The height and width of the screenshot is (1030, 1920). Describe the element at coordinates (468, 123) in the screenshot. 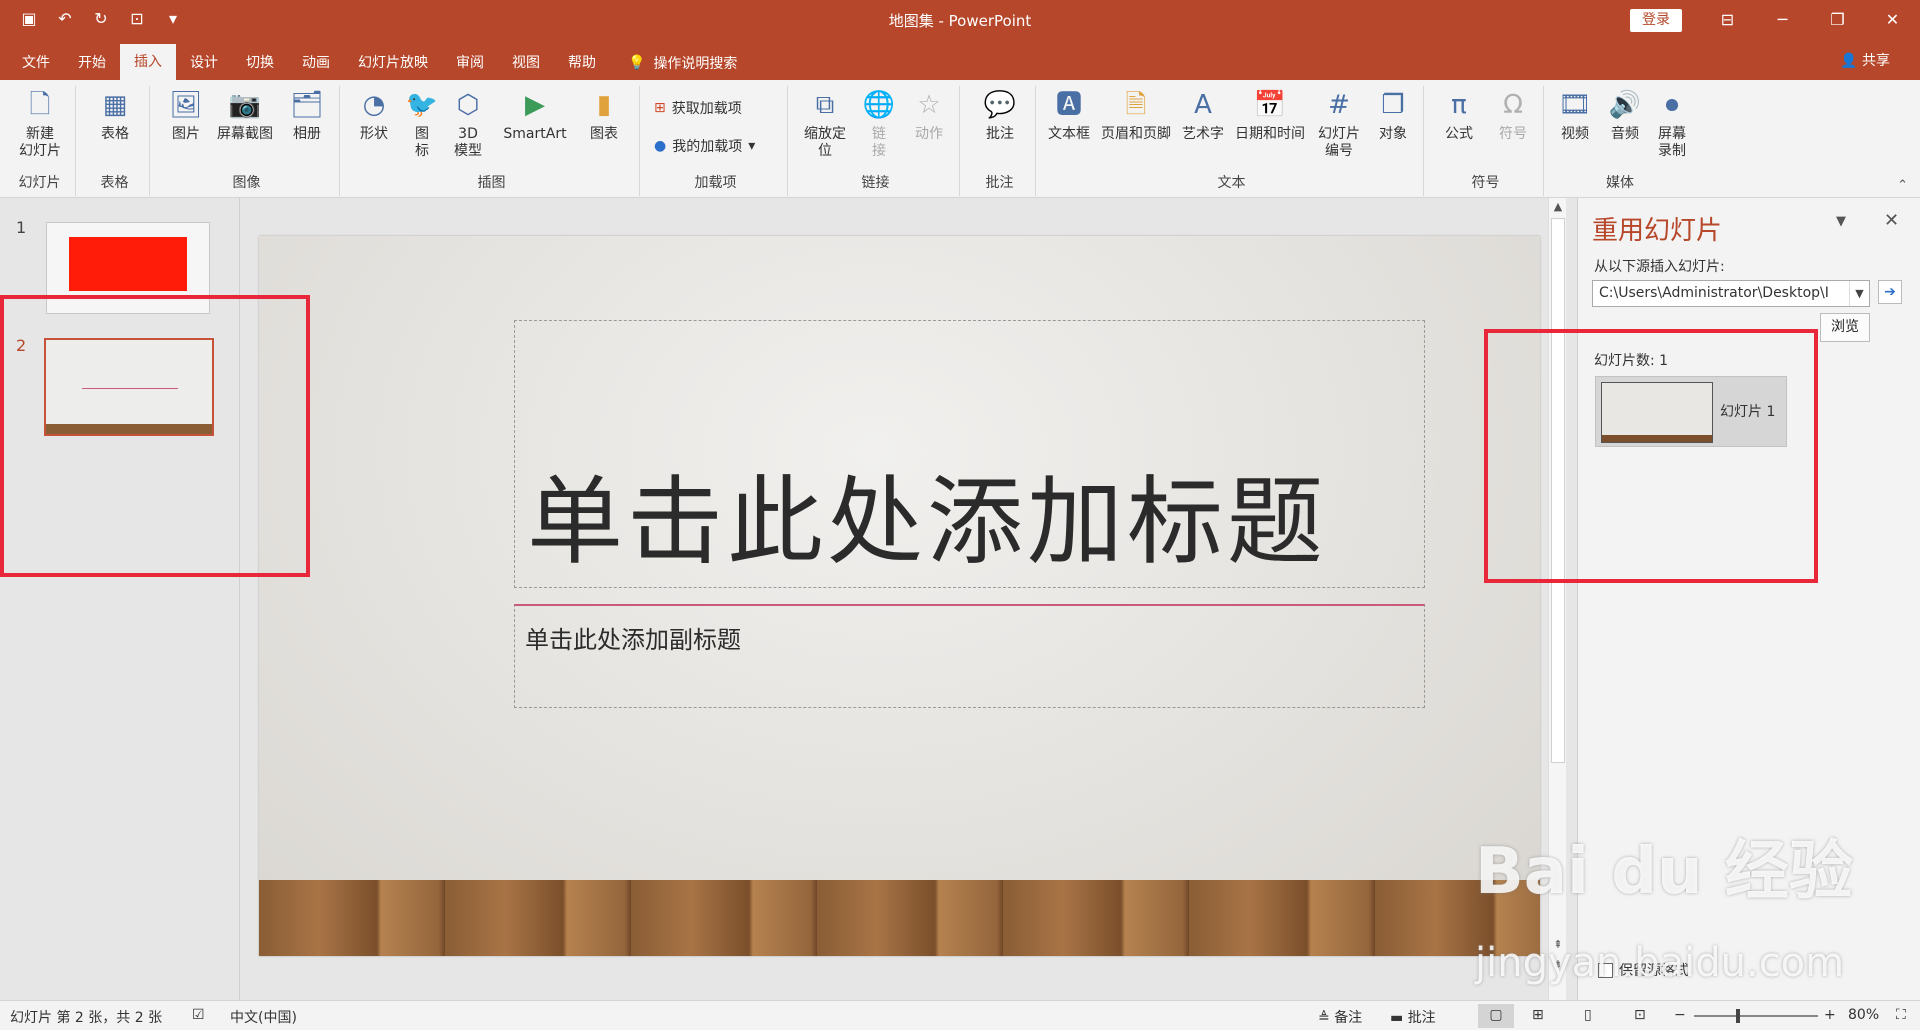

I see `3d-model-button: ⬡ 3D 模型` at that location.